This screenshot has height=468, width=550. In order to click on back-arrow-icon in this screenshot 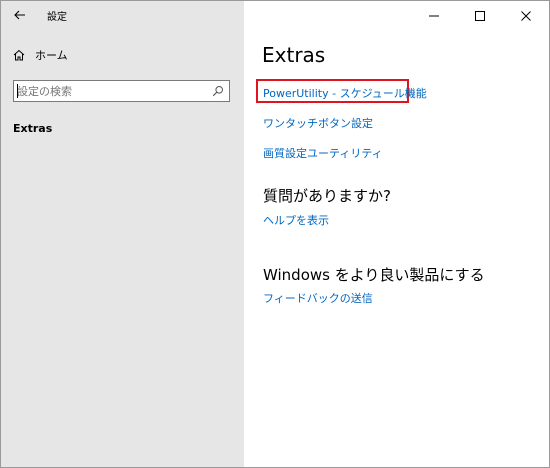, I will do `click(19, 15)`.